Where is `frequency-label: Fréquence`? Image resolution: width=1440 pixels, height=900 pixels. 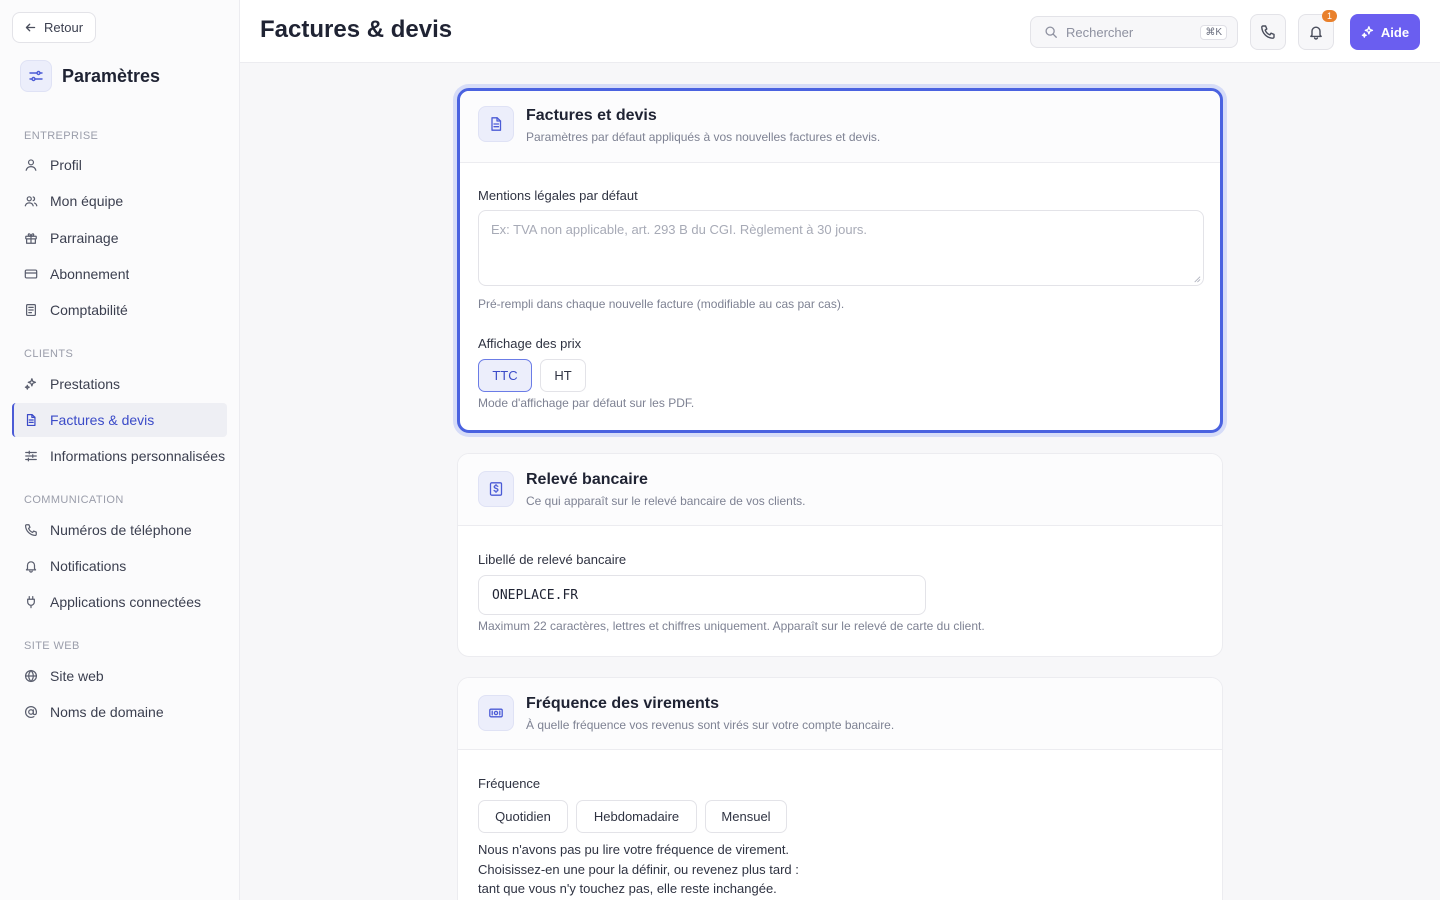
frequency-label: Fréquence is located at coordinates (509, 783).